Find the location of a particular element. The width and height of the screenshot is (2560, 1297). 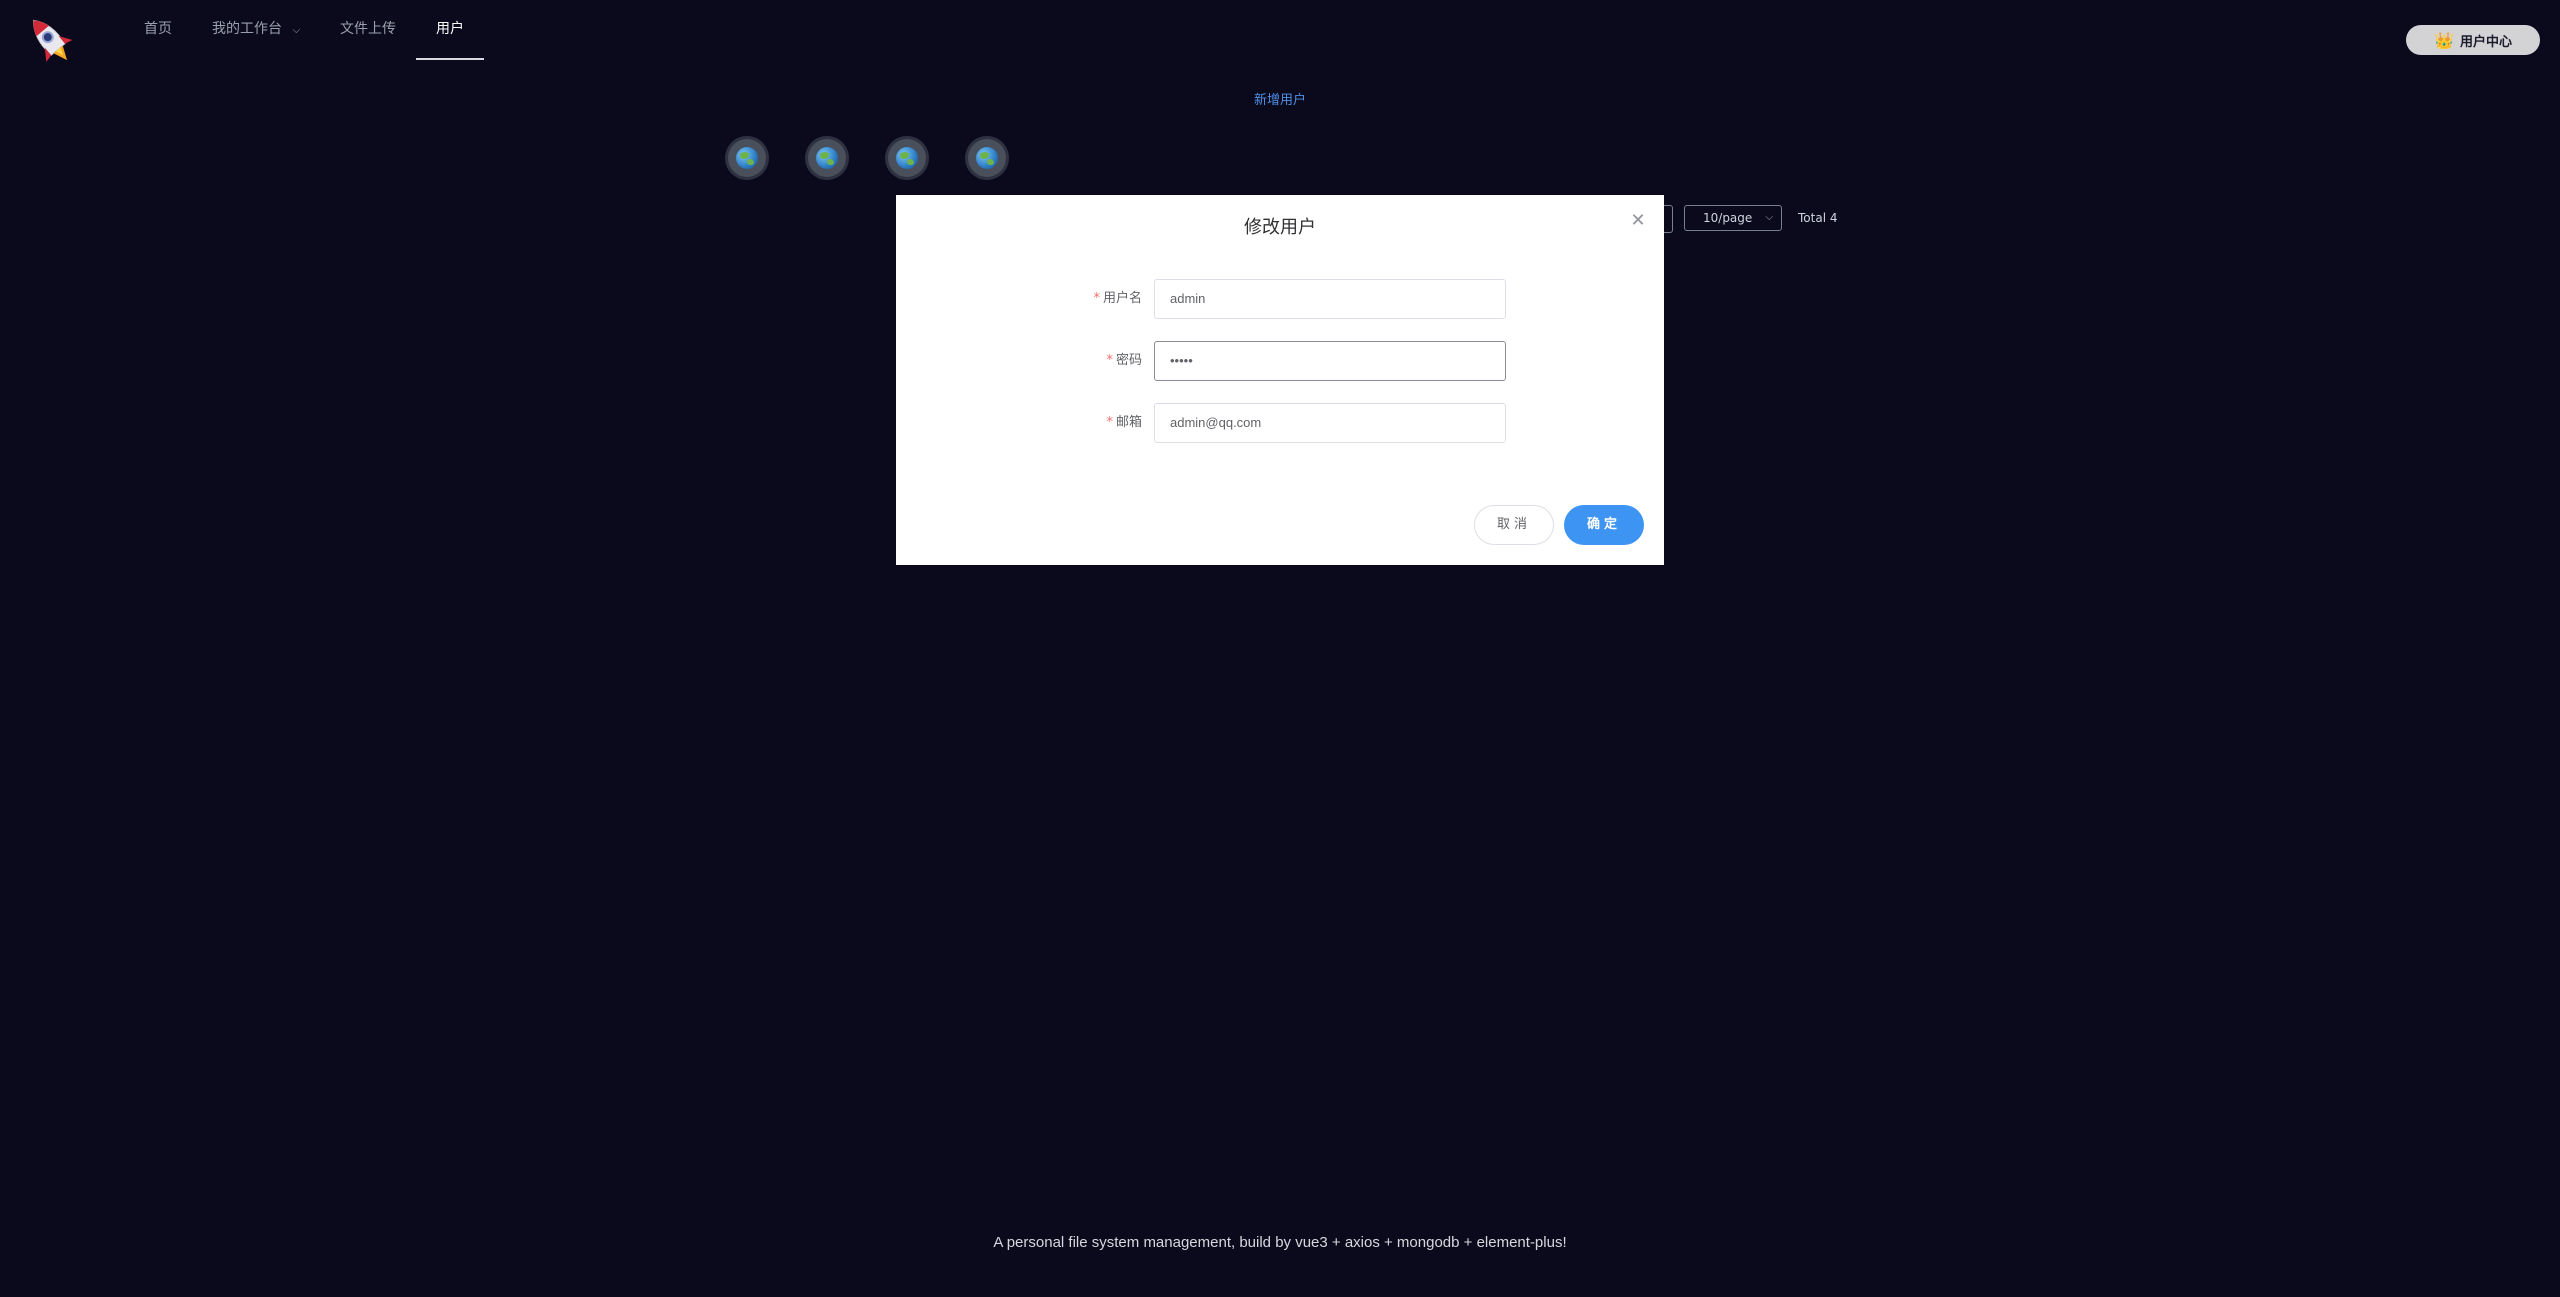

page-size-value: 10/page is located at coordinates (1728, 218).